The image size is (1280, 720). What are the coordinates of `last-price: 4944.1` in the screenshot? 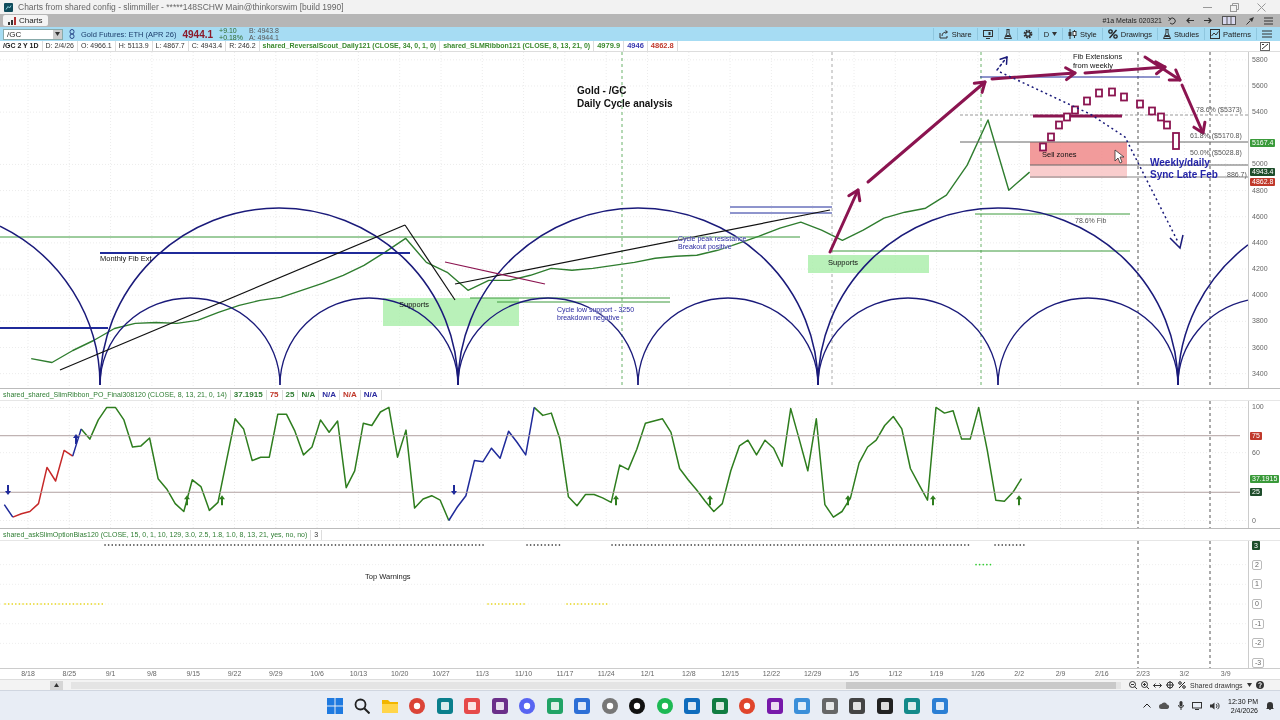 It's located at (198, 34).